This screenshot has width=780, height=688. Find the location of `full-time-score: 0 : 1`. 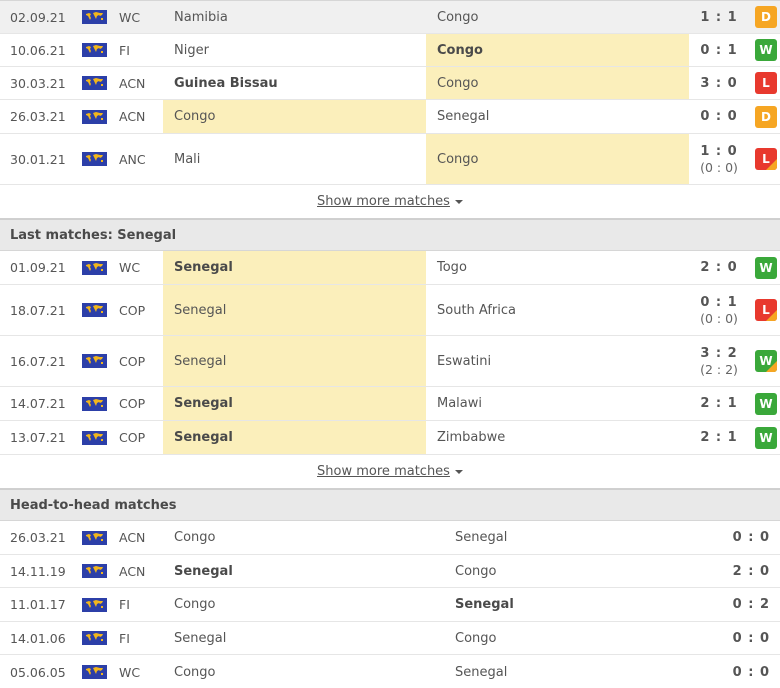

full-time-score: 0 : 1 is located at coordinates (719, 302).